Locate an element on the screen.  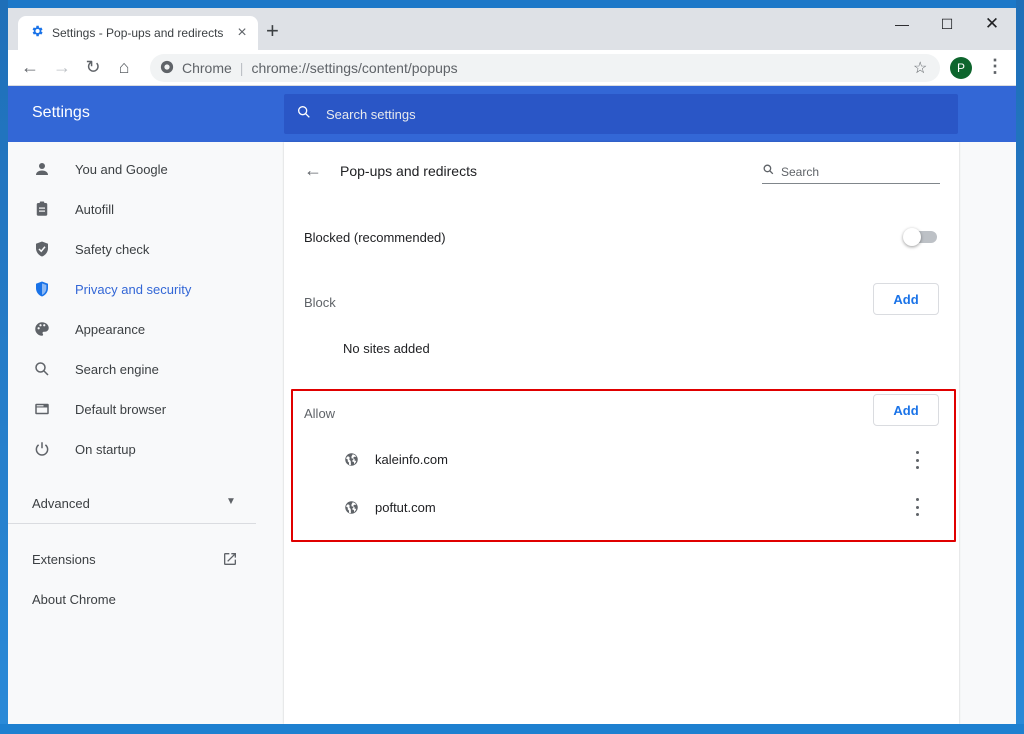
chrome-logo-icon is located at coordinates (167, 68).